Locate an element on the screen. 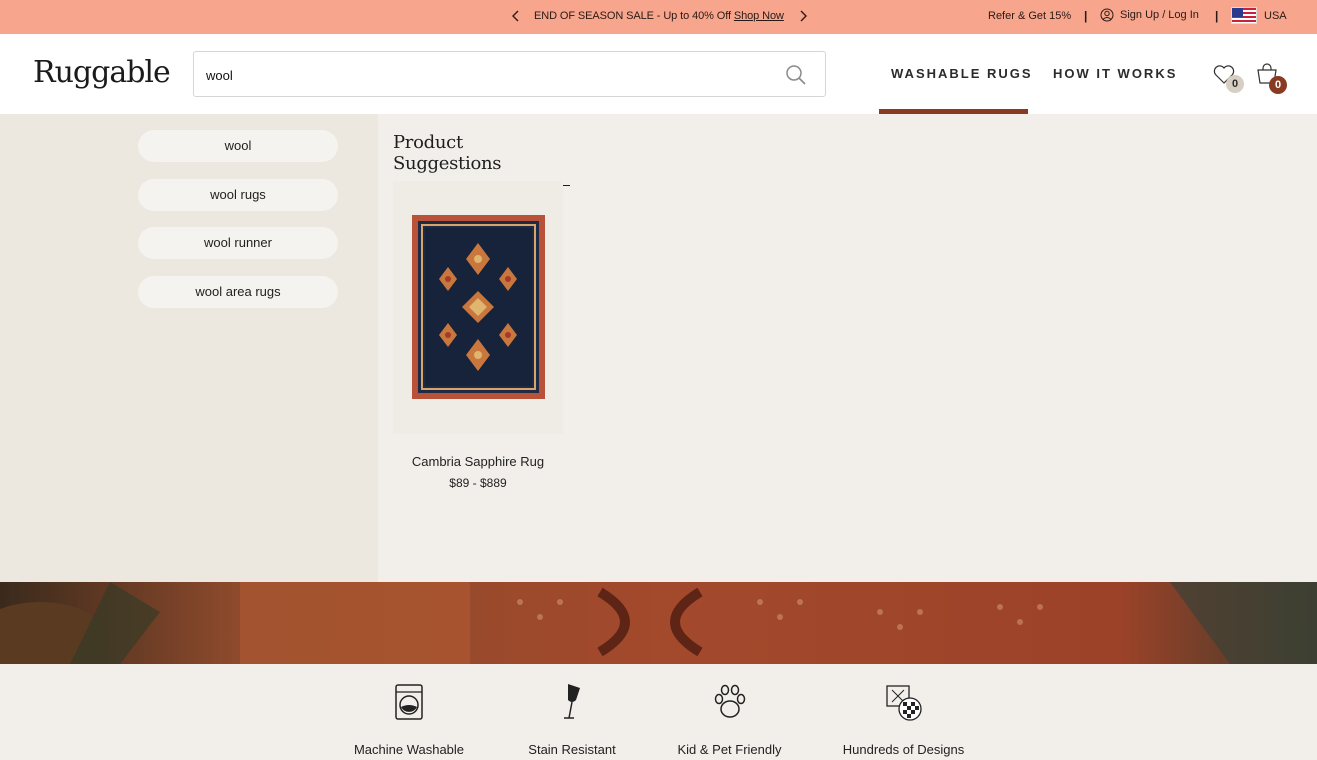 The height and width of the screenshot is (760, 1317). nav-how-it-works: HOW IT WORKS is located at coordinates (1115, 73).